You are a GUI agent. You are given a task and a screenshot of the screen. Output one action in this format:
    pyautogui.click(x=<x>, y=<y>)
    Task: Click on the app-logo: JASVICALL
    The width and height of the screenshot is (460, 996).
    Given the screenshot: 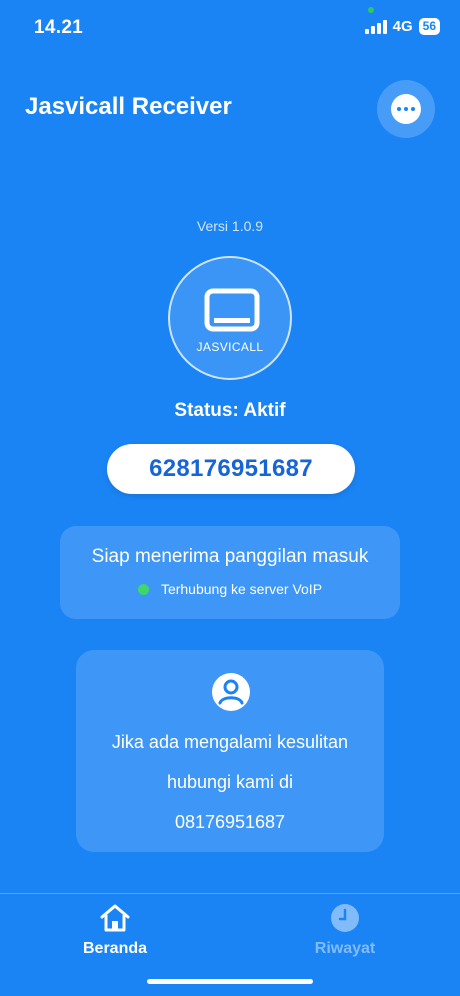 What is the action you would take?
    pyautogui.click(x=230, y=318)
    